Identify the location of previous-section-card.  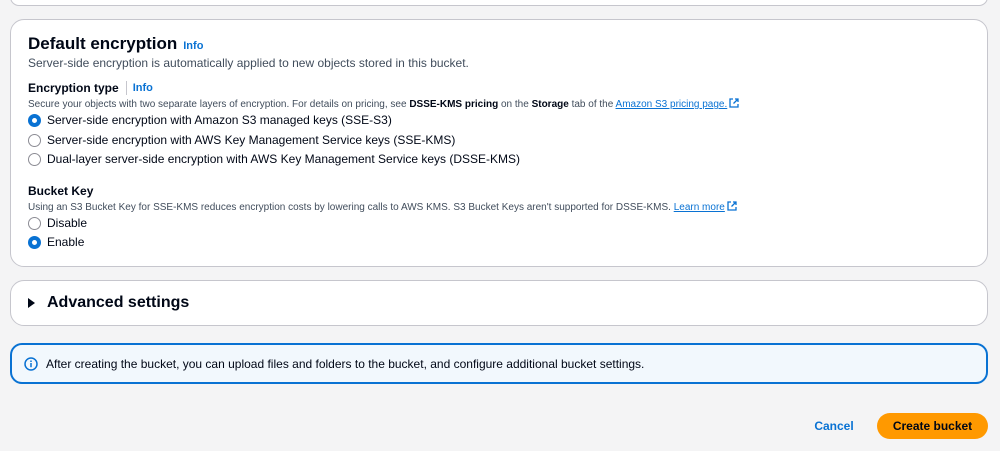
(499, 3).